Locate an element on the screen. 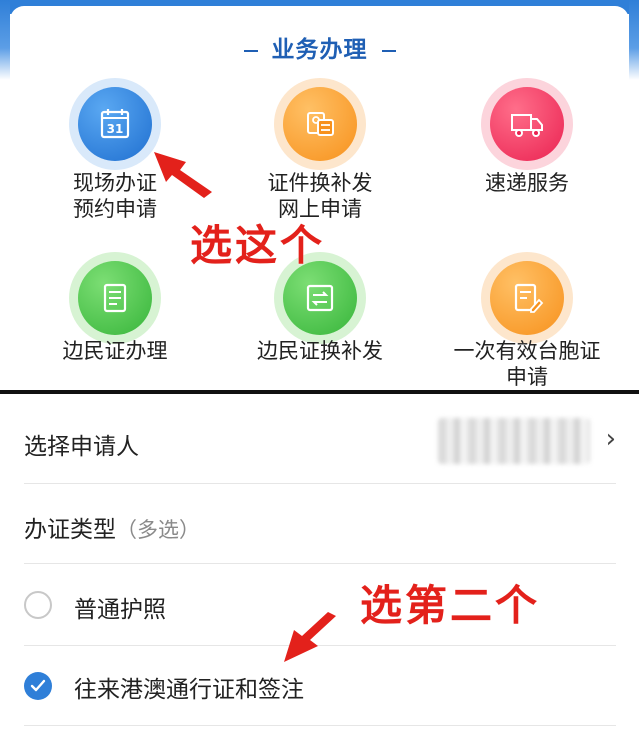  service-label: 边民证办理 is located at coordinates (115, 351).